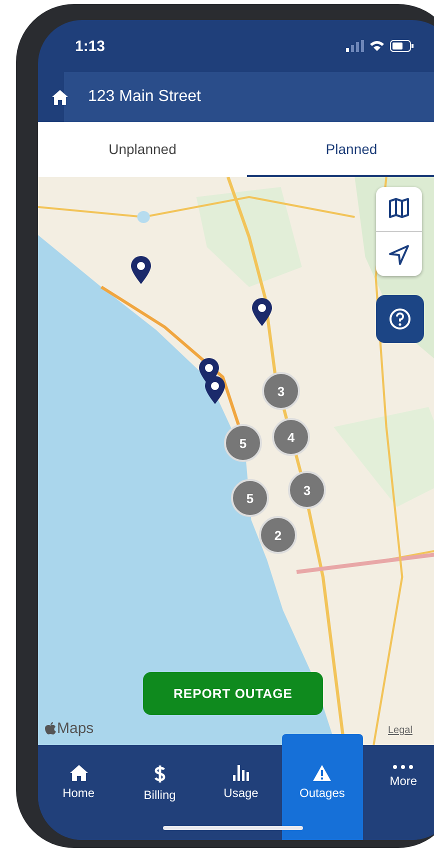 Image resolution: width=434 pixels, height=850 pixels. What do you see at coordinates (355, 46) in the screenshot?
I see `signal-icon` at bounding box center [355, 46].